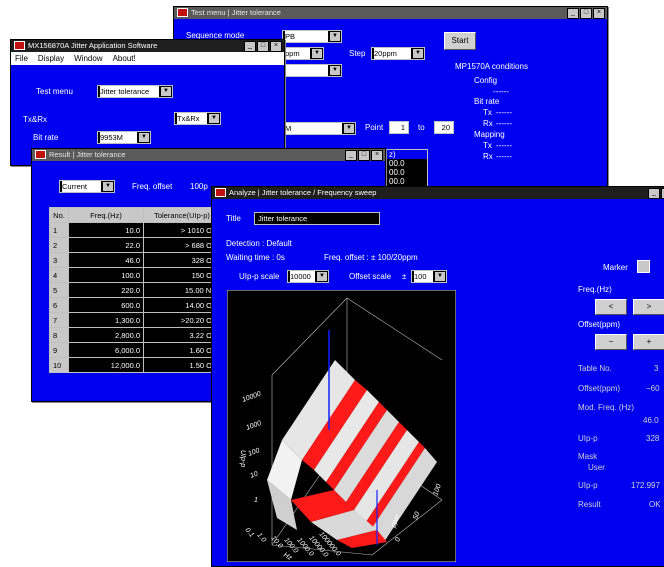 The height and width of the screenshot is (567, 664). I want to click on bitrate-label: Bit rate, so click(46, 137).